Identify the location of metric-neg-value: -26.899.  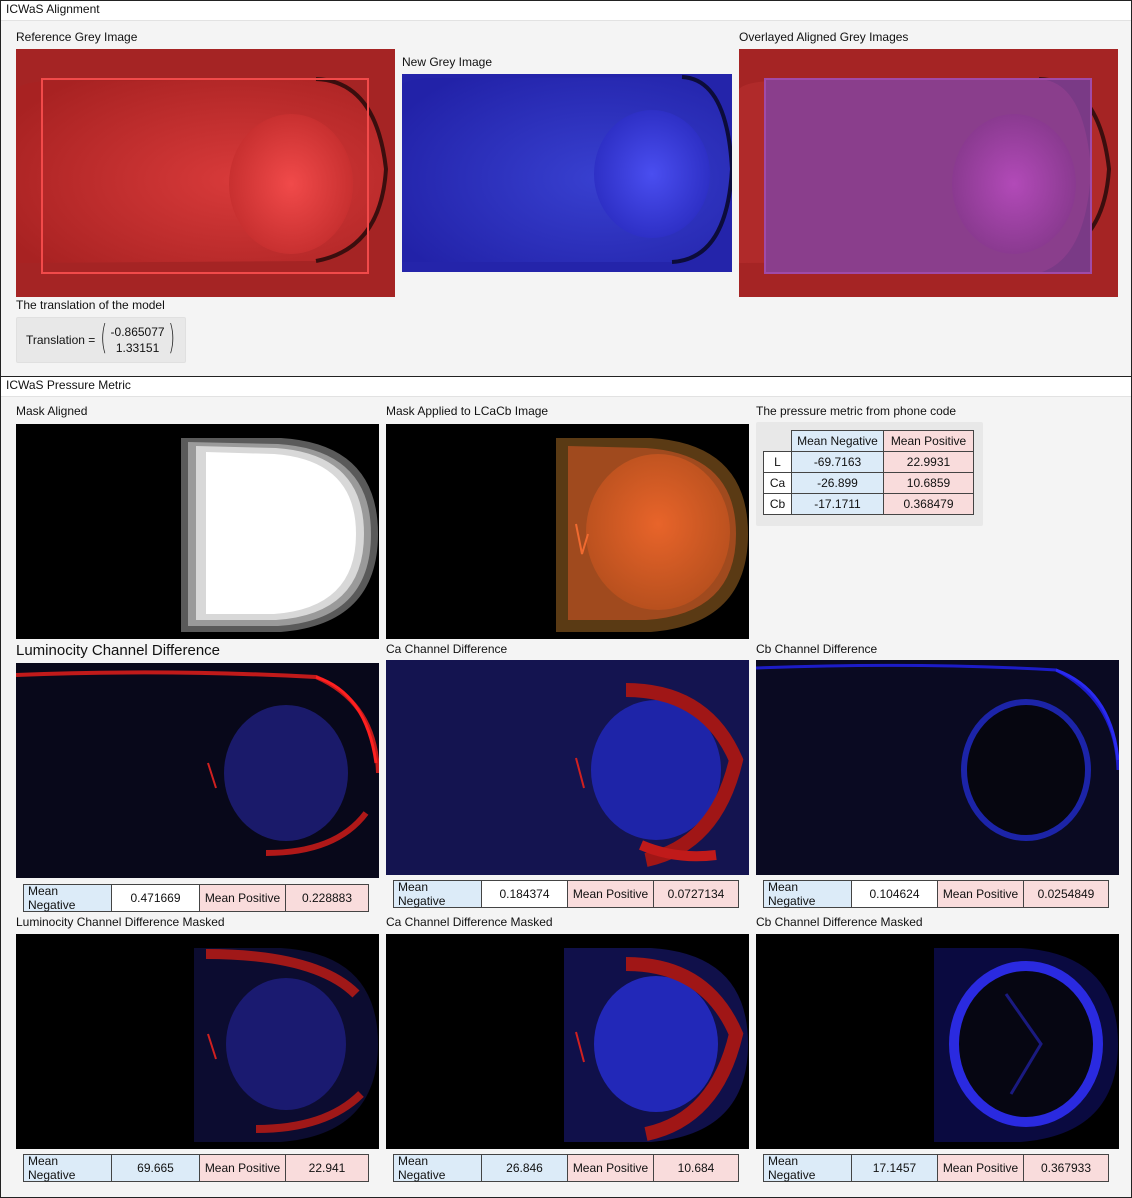
(837, 483).